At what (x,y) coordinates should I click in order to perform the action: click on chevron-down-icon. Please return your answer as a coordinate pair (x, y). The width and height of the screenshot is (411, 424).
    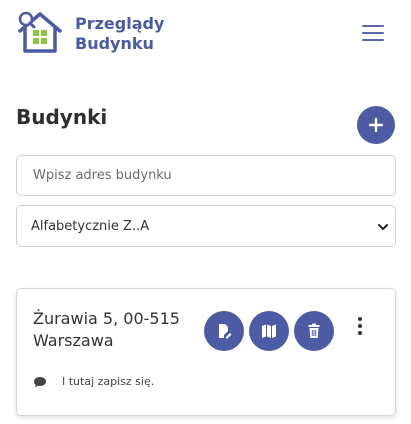
    Looking at the image, I should click on (383, 227).